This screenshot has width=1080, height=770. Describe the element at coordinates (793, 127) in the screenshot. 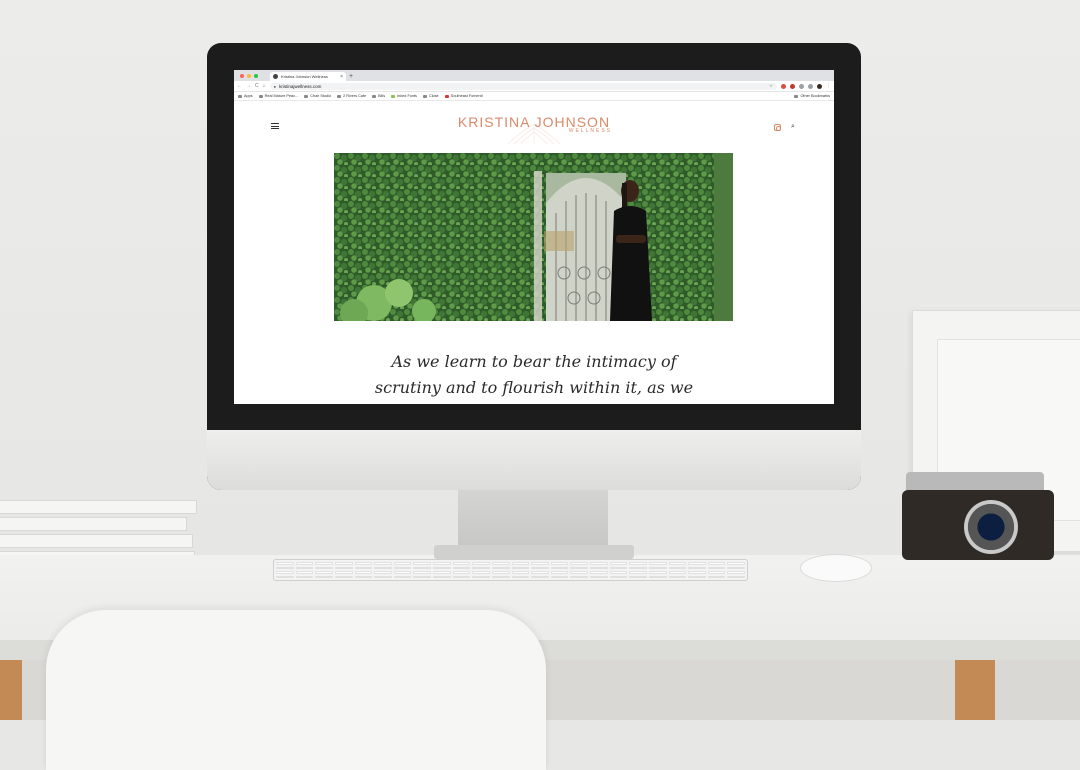

I see `search-icon: ⌕` at that location.